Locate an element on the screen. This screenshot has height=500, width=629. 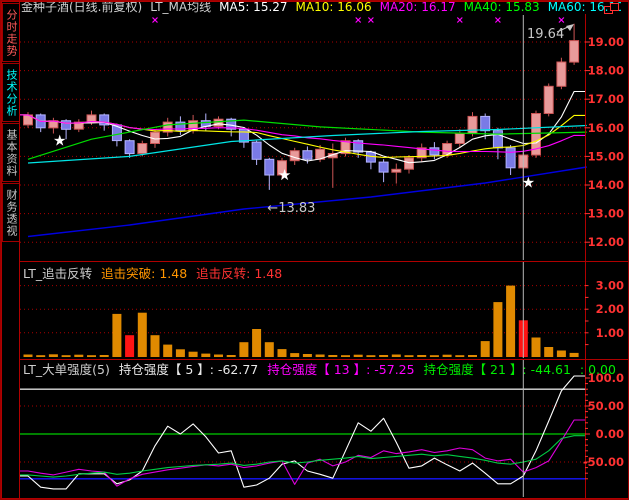
sidebar-tab-1-active: 技术分析 is located at coordinates (11, 92).